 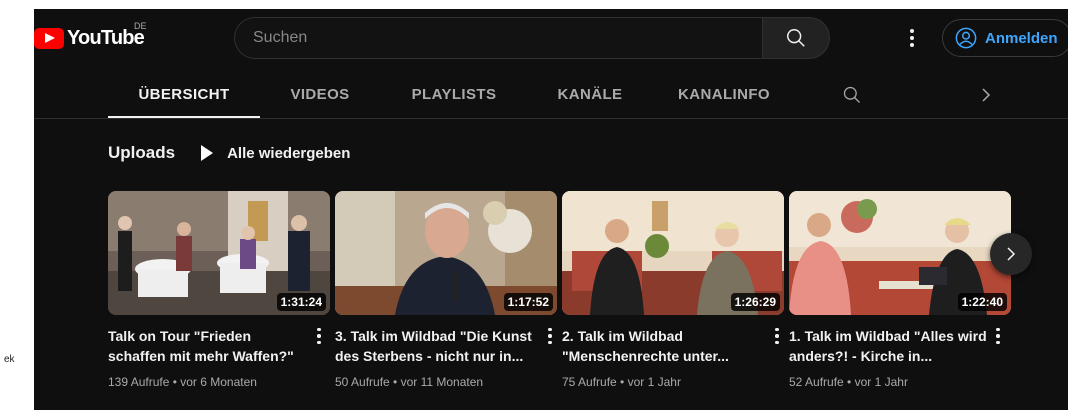 What do you see at coordinates (207, 153) in the screenshot?
I see `play-icon` at bounding box center [207, 153].